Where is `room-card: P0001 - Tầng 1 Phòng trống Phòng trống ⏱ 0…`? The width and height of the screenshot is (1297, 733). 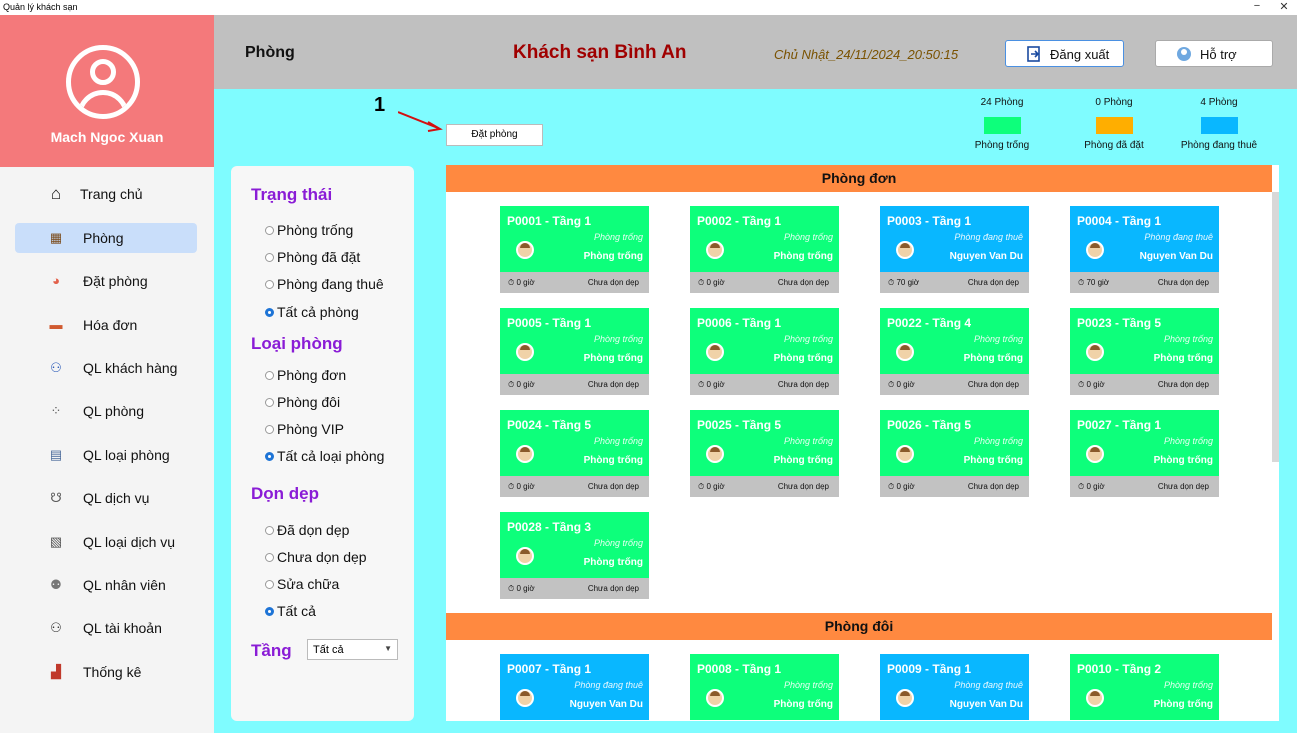
room-card: P0001 - Tầng 1 Phòng trống Phòng trống ⏱ 0… is located at coordinates (574, 252).